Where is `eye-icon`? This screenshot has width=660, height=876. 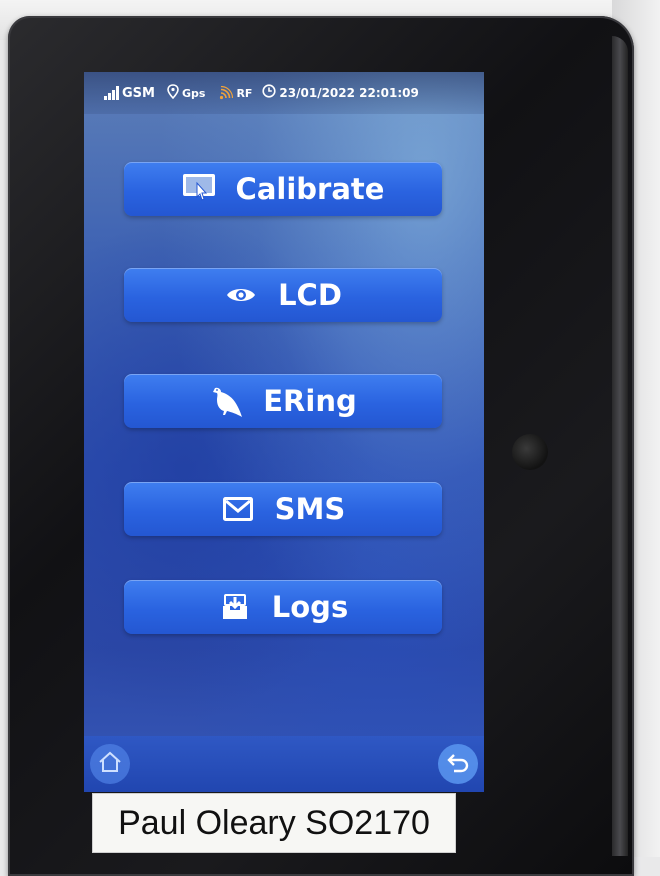
eye-icon is located at coordinates (241, 295).